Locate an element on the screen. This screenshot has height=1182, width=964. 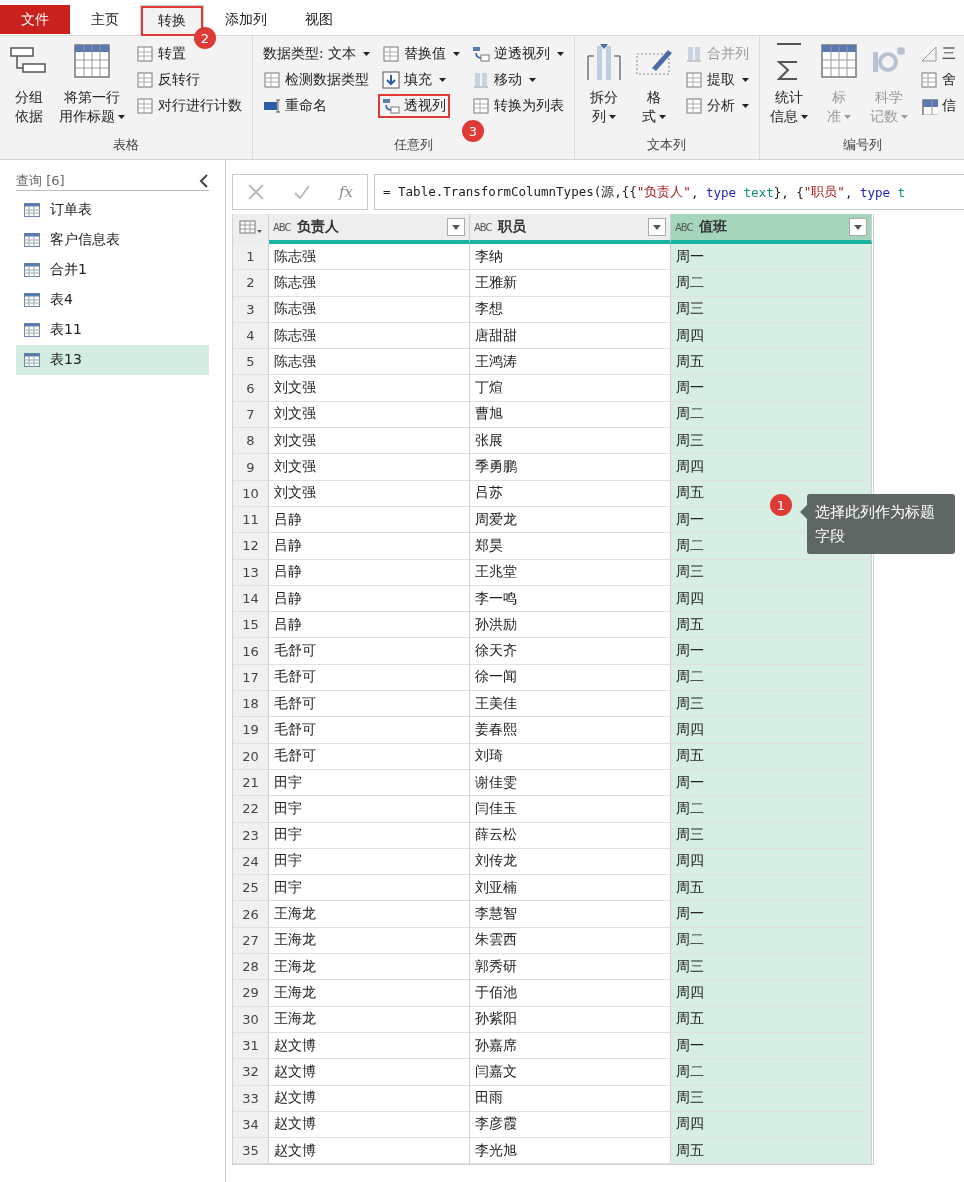
query-item: 客户信息表 is located at coordinates (112, 240).